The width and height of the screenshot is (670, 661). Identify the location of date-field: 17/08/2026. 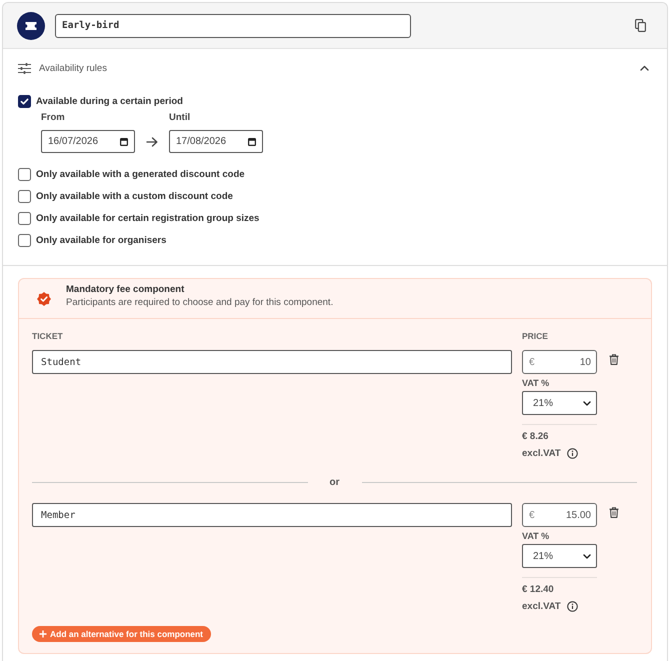
(216, 141).